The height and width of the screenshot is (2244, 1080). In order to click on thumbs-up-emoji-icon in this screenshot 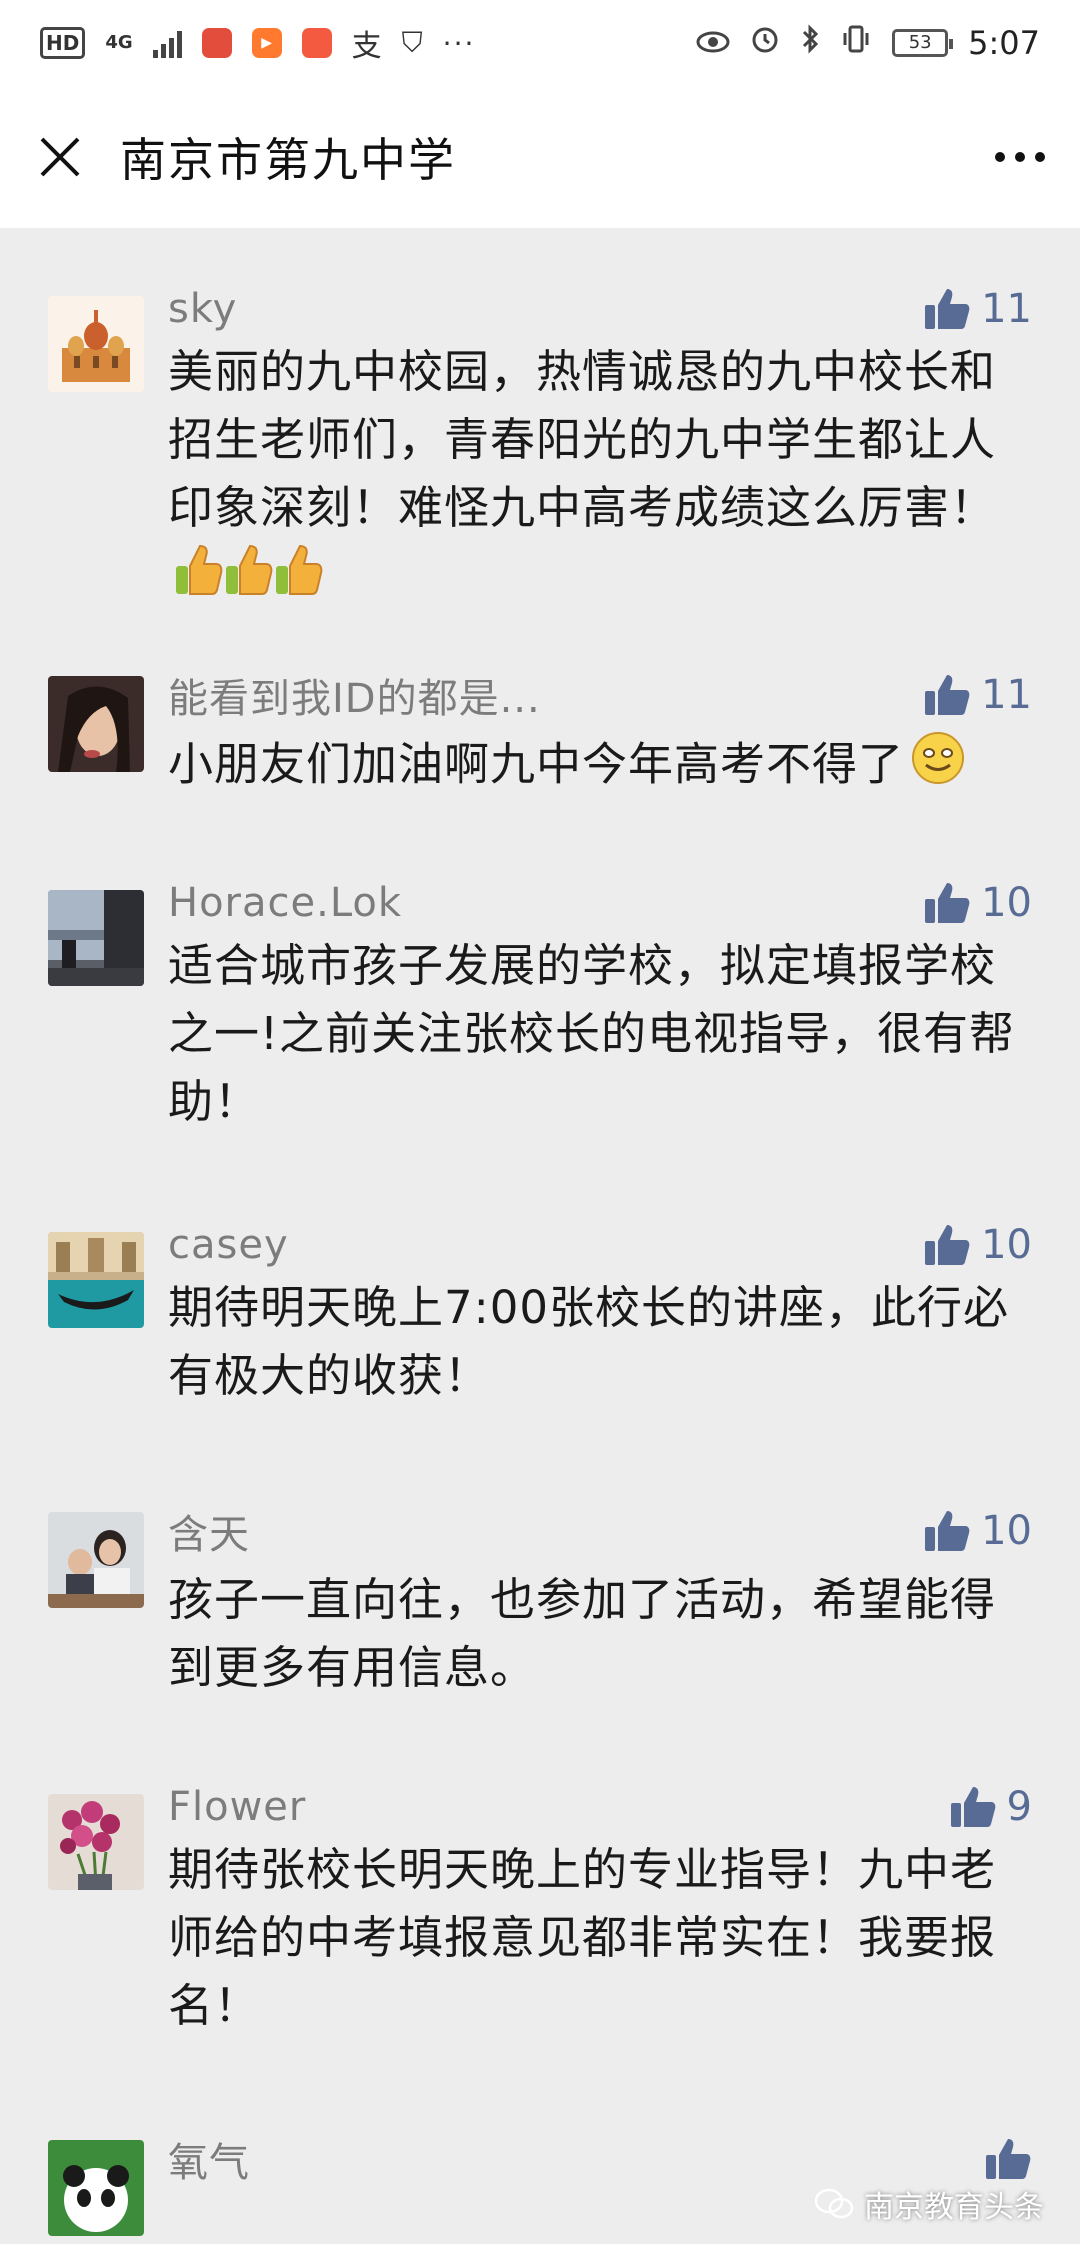, I will do `click(249, 579)`.